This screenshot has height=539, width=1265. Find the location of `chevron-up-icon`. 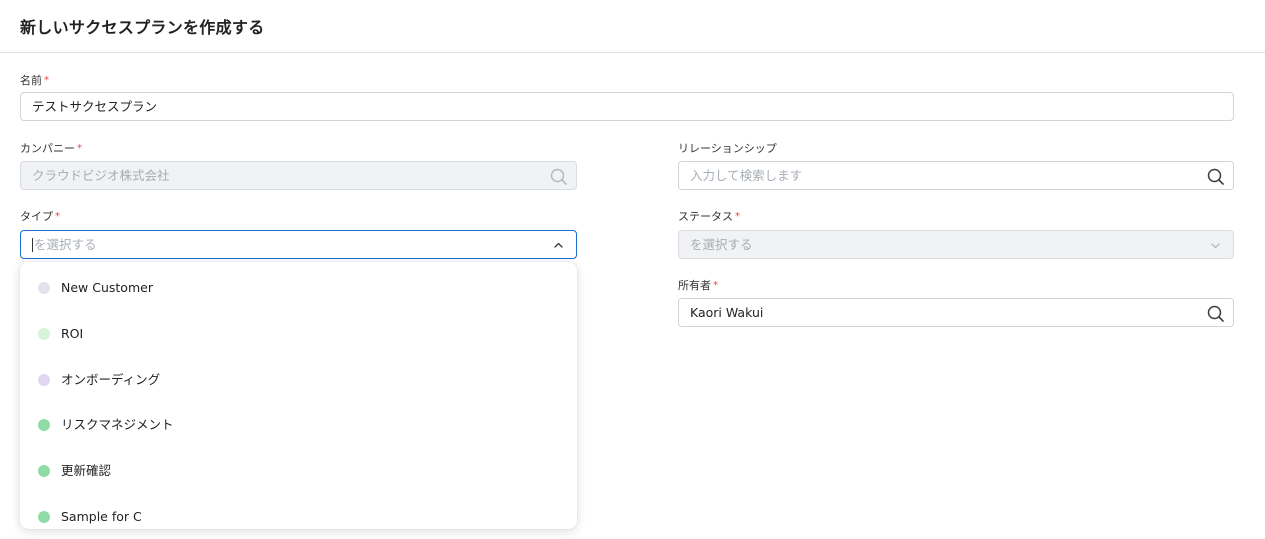

chevron-up-icon is located at coordinates (558, 245).